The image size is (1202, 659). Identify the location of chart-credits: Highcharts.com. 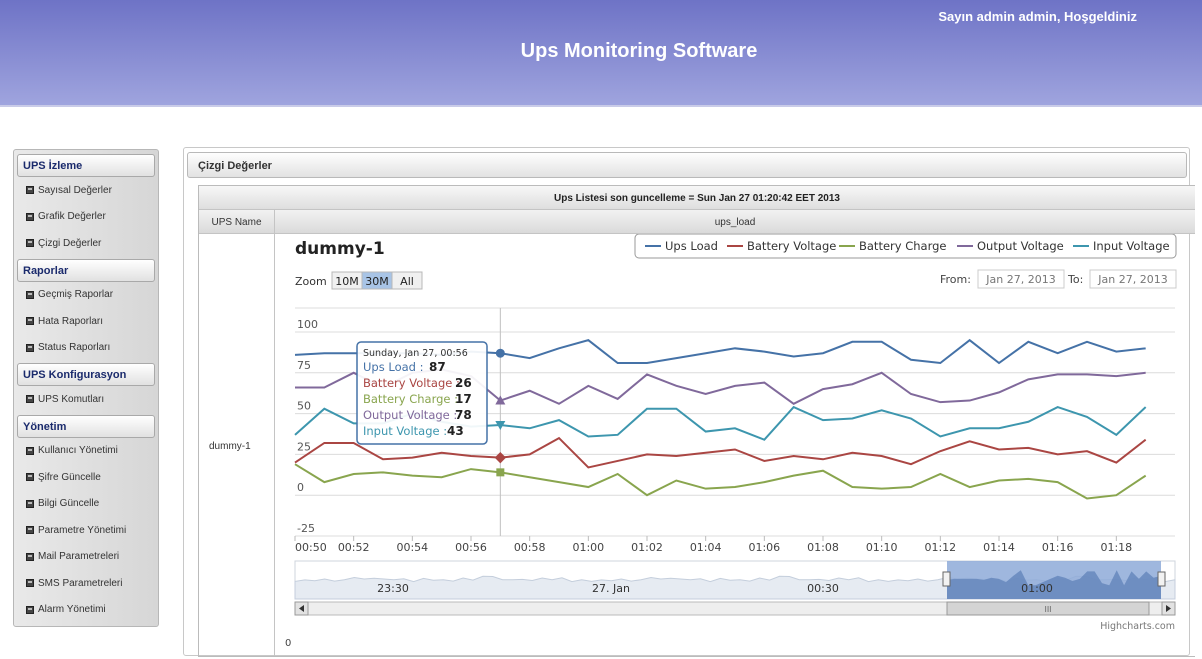
(1137, 626).